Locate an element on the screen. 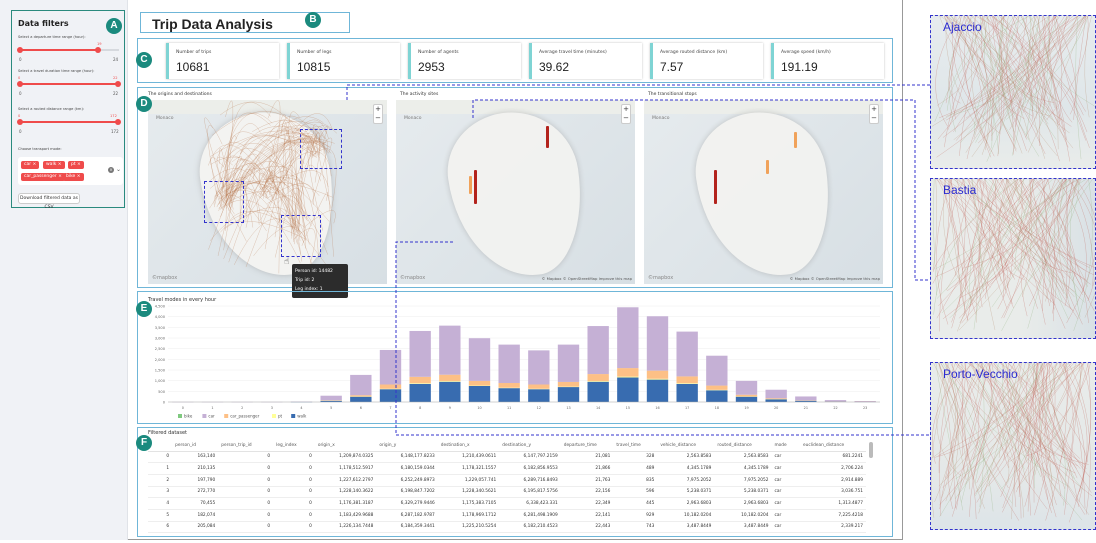 This screenshot has width=1096, height=543. bastia-flow-lines is located at coordinates (1013, 255).